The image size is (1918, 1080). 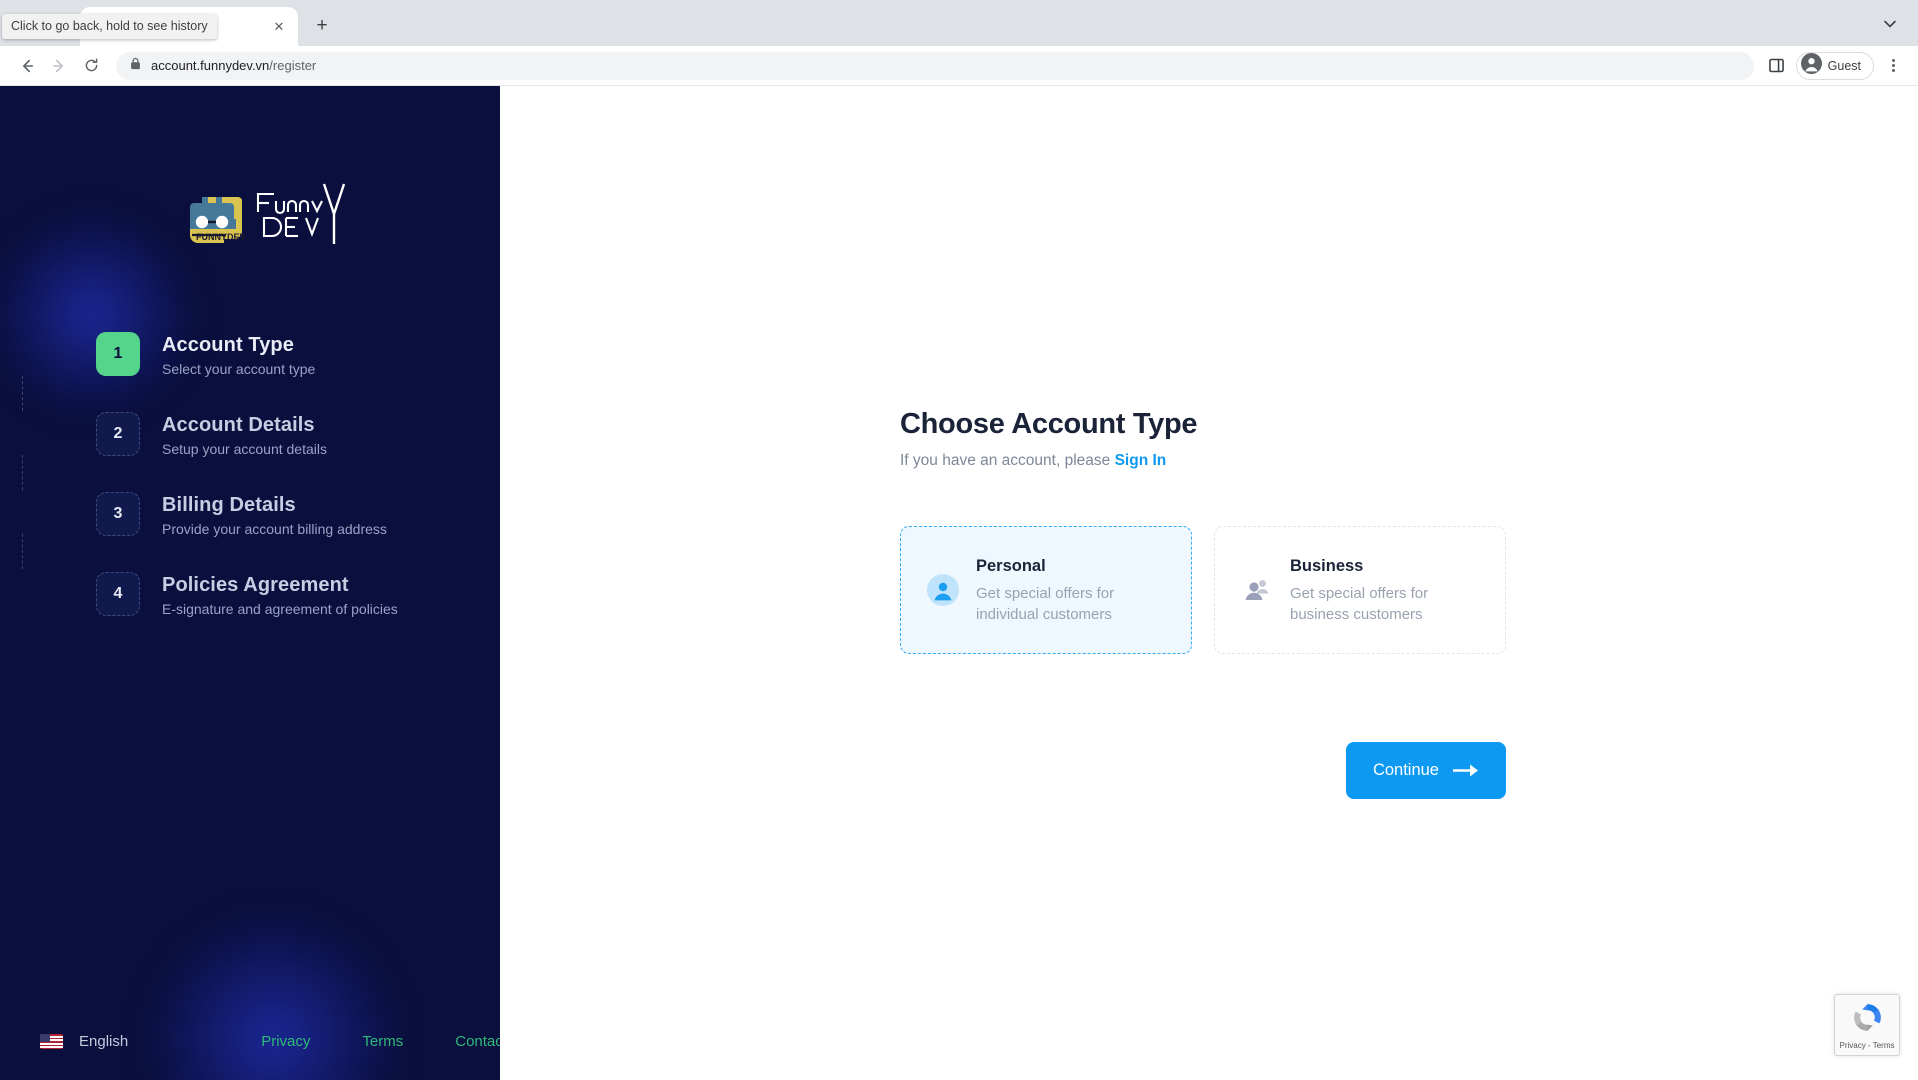 I want to click on step-title: Billing Details, so click(x=229, y=505).